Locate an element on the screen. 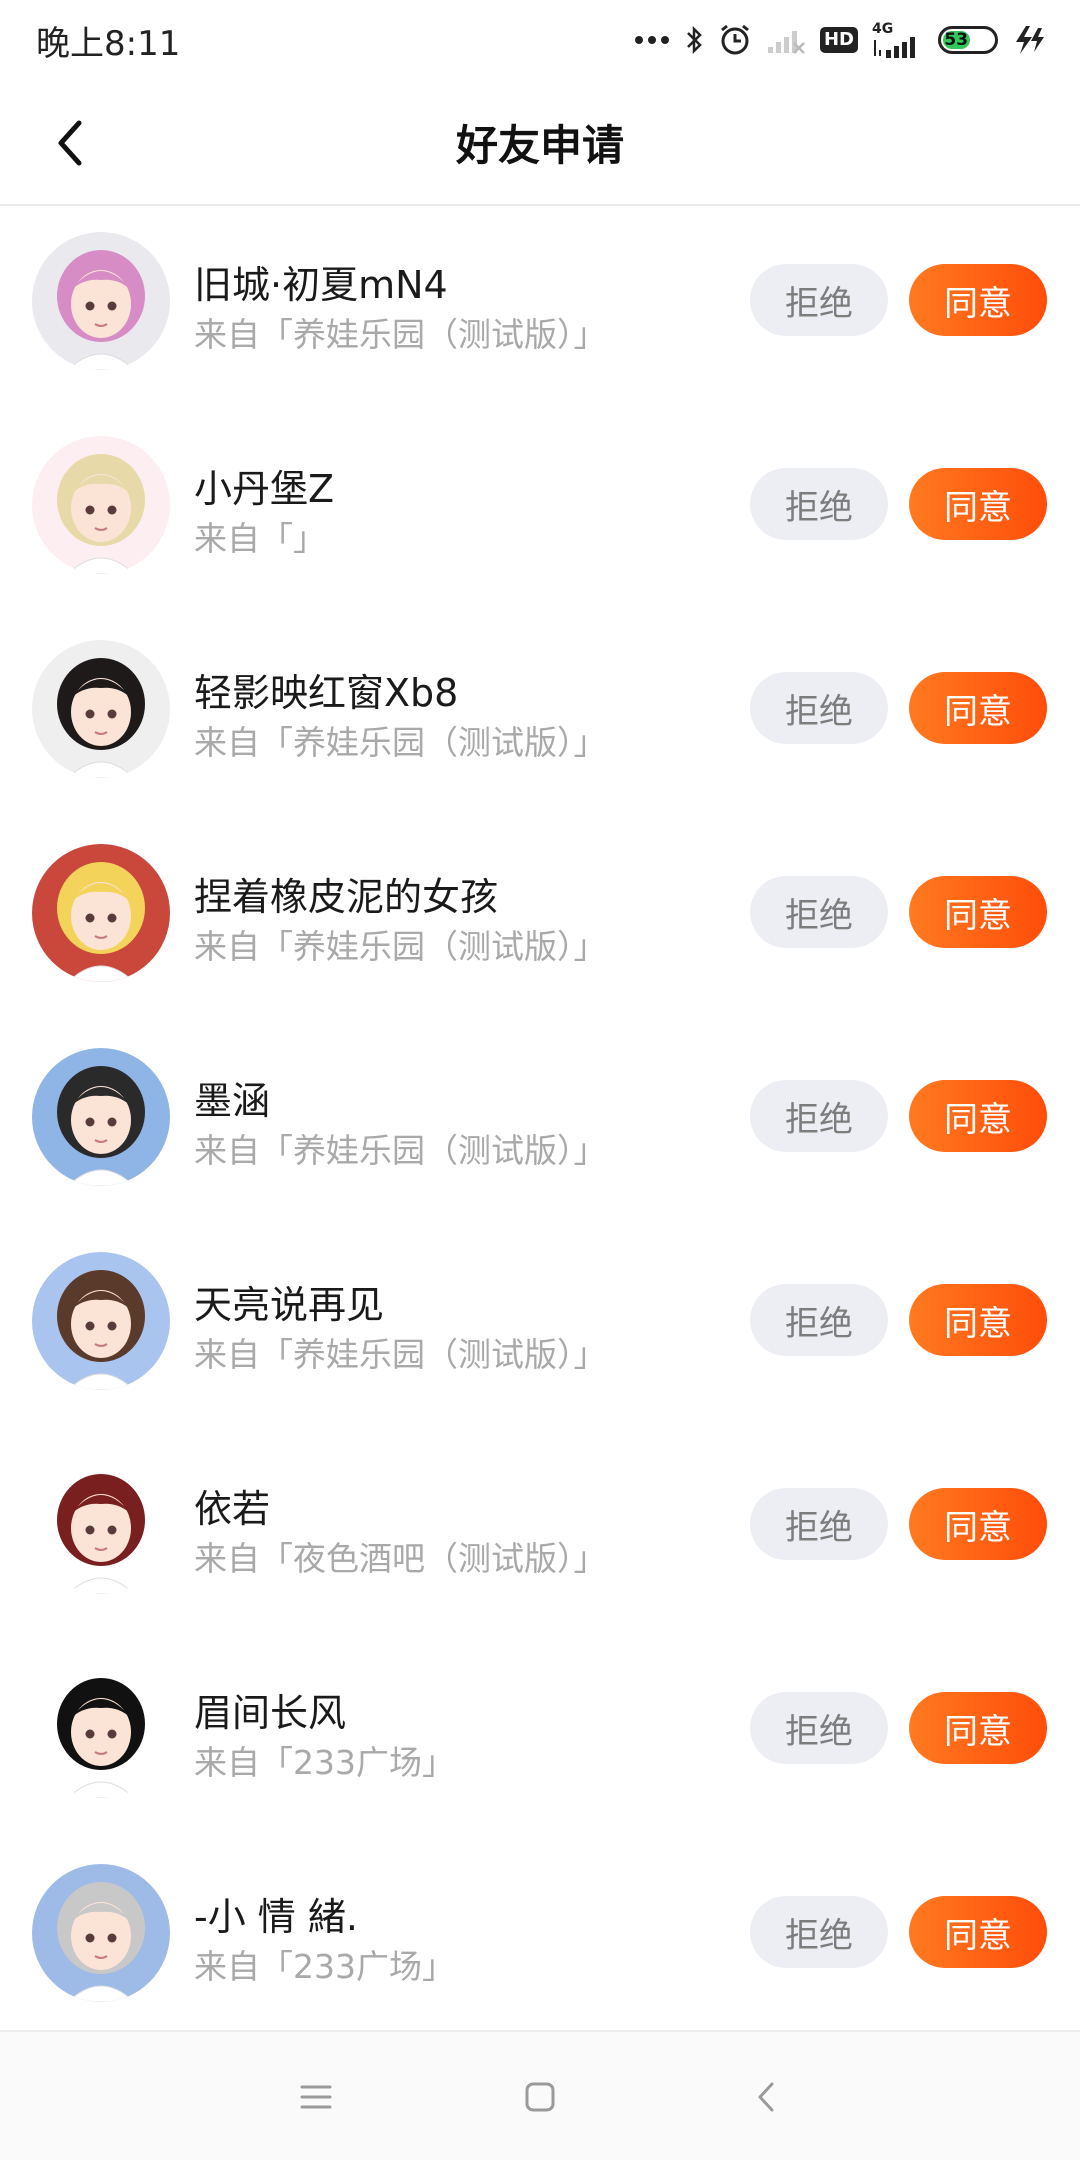 The width and height of the screenshot is (1080, 2160). network-type: 4G is located at coordinates (883, 29).